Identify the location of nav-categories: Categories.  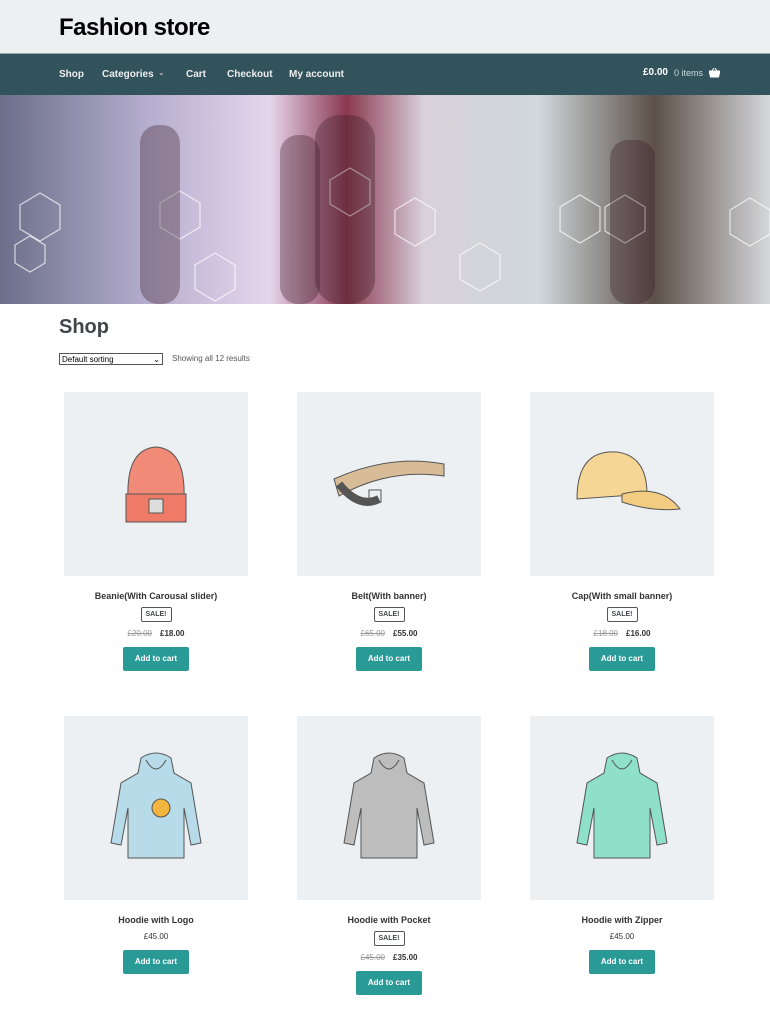
(128, 74).